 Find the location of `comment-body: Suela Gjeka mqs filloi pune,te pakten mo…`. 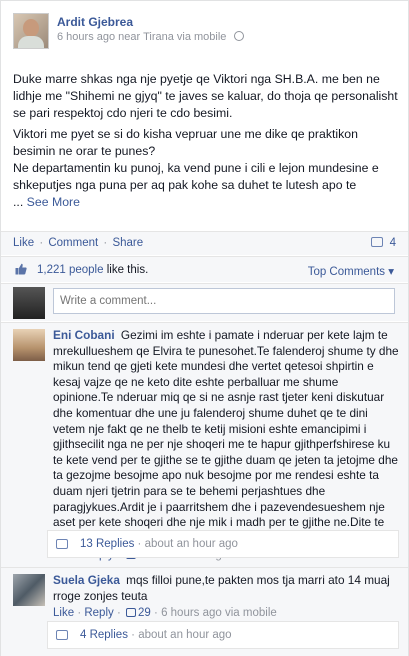

comment-body: Suela Gjeka mqs filloi pune,te pakten mo… is located at coordinates (226, 597).